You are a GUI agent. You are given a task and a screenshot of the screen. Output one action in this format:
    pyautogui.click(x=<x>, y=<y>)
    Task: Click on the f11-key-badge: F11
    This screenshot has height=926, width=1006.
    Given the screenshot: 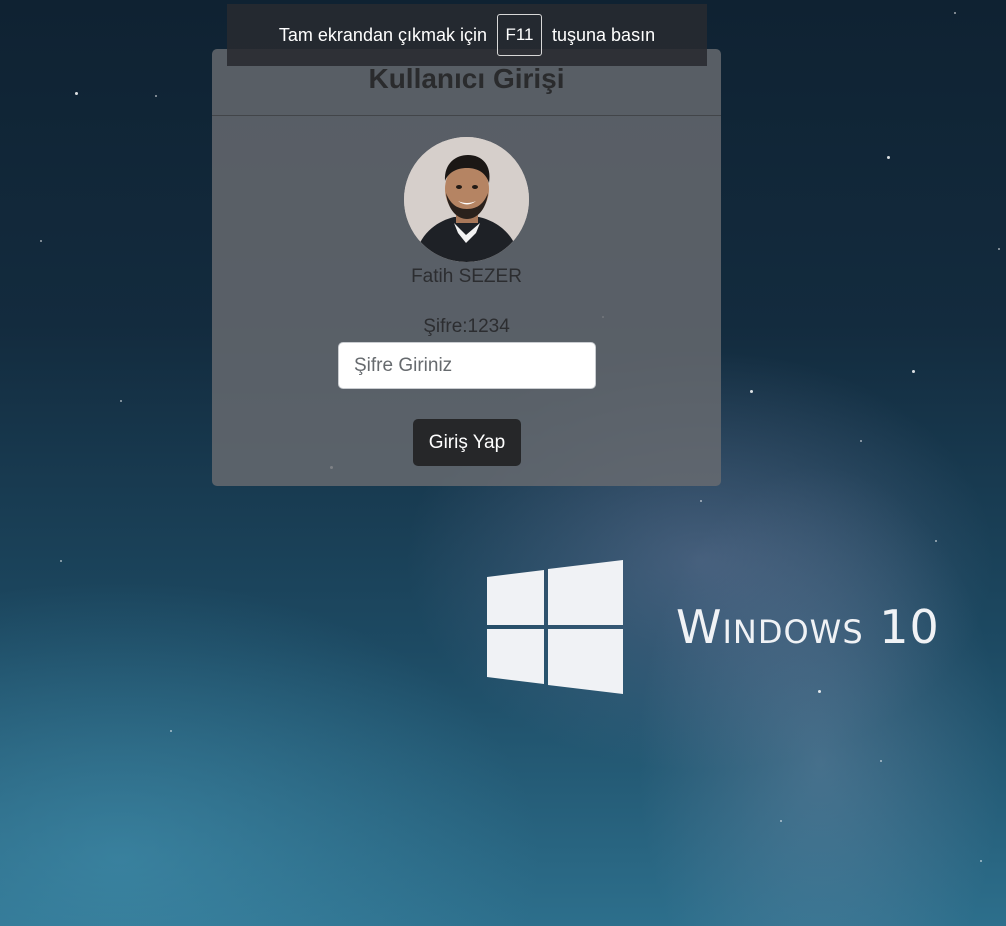 What is the action you would take?
    pyautogui.click(x=519, y=35)
    